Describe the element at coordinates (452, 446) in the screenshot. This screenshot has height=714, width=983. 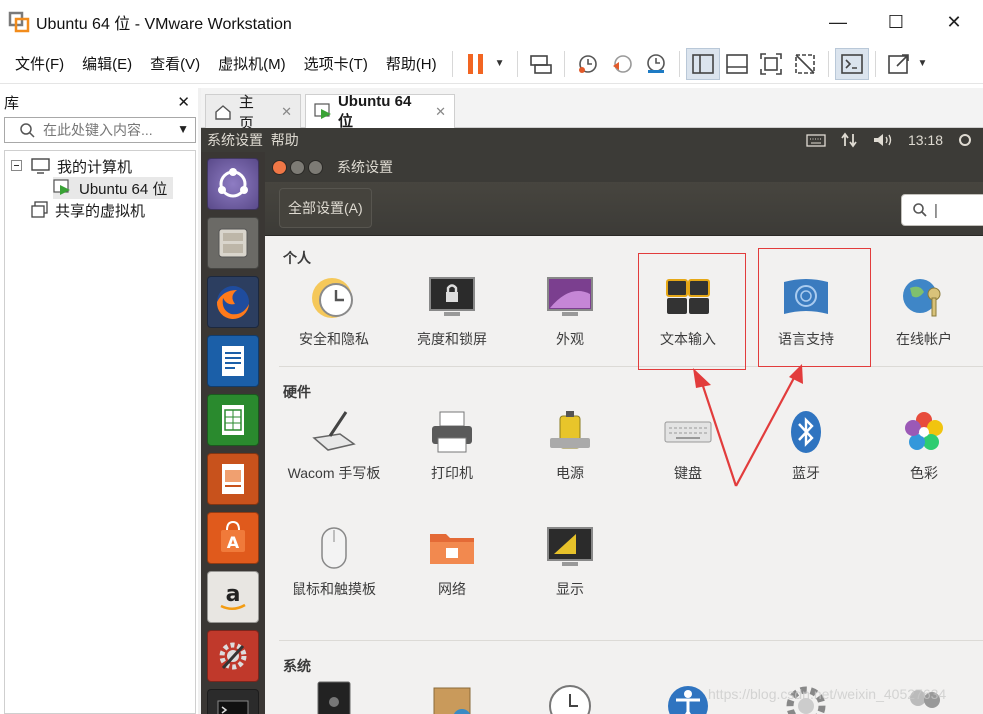
I see `settings-item-printers: 打印机` at that location.